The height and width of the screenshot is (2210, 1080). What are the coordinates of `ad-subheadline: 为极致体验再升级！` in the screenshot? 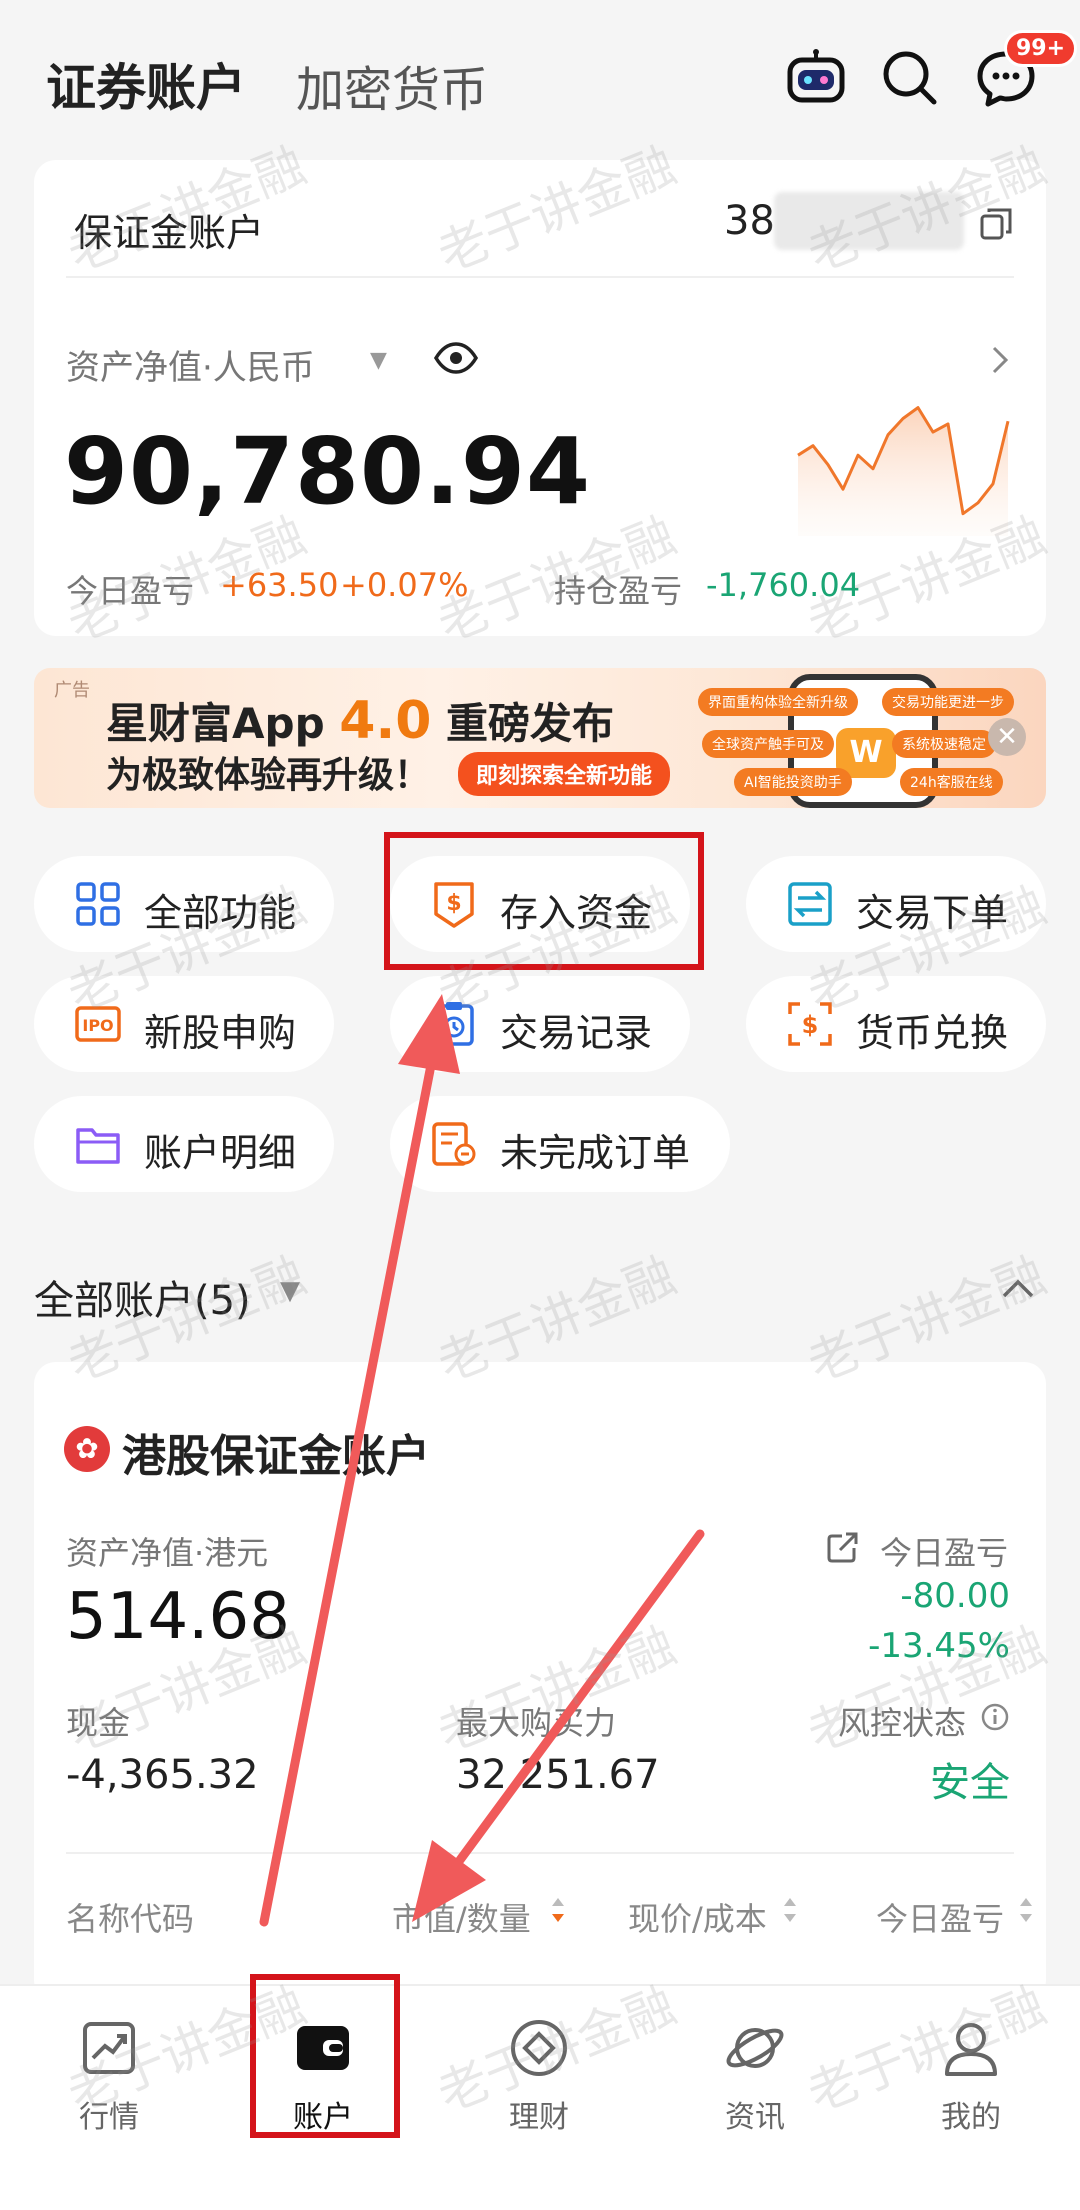 It's located at (268, 775).